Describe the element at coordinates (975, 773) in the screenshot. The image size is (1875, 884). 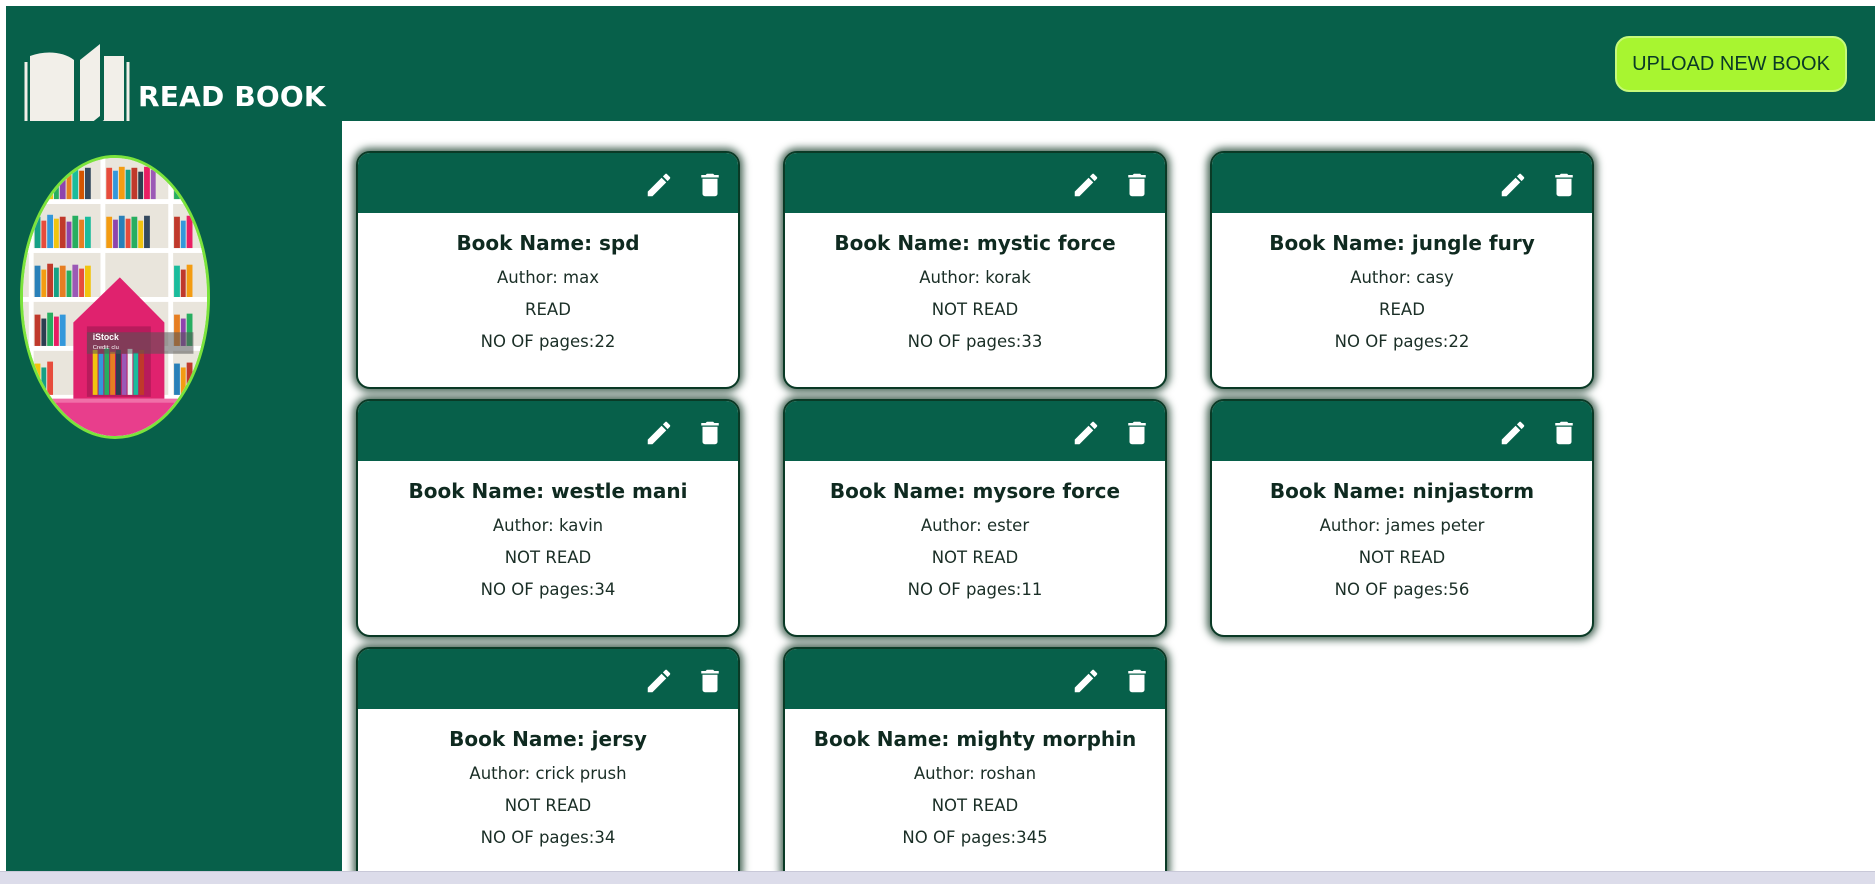
I see `book-author: Author: roshan` at that location.